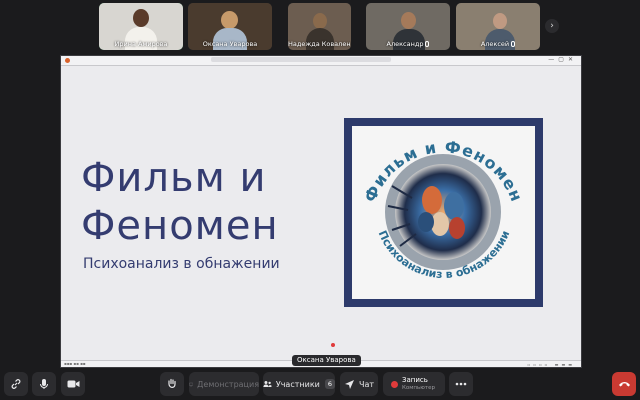 The height and width of the screenshot is (400, 640). What do you see at coordinates (191, 384) in the screenshot?
I see `screen-share-icon` at bounding box center [191, 384].